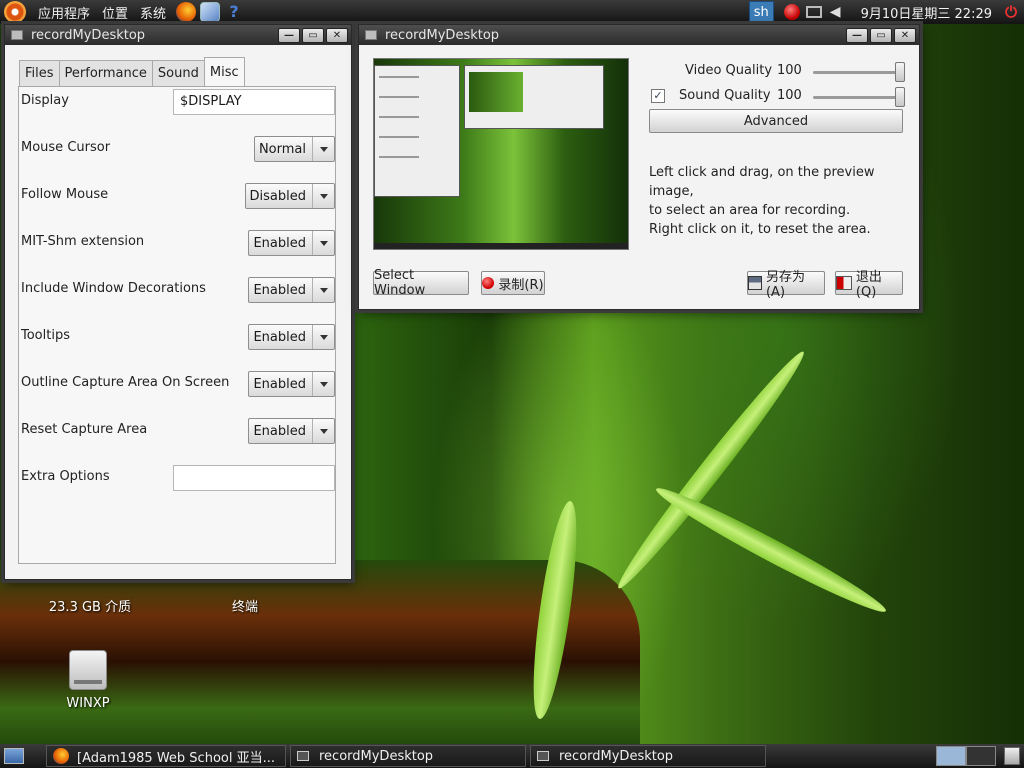 The width and height of the screenshot is (1024, 768). What do you see at coordinates (277, 196) in the screenshot?
I see `combo-value: Disabled` at bounding box center [277, 196].